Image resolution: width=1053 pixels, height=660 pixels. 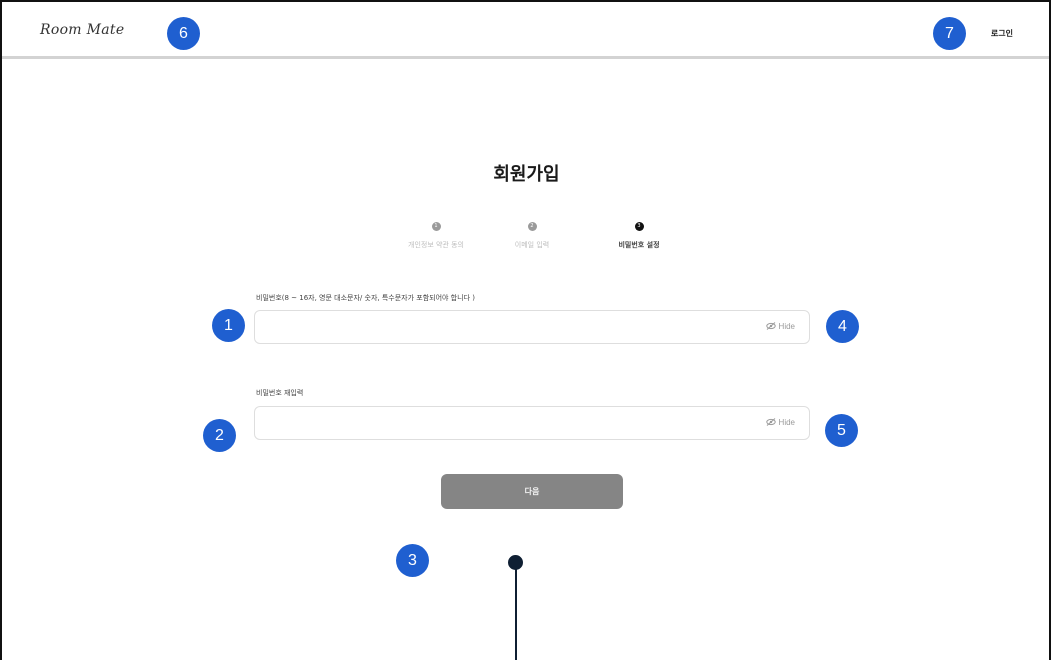 I want to click on annotation-marker-1: 1, so click(x=228, y=325).